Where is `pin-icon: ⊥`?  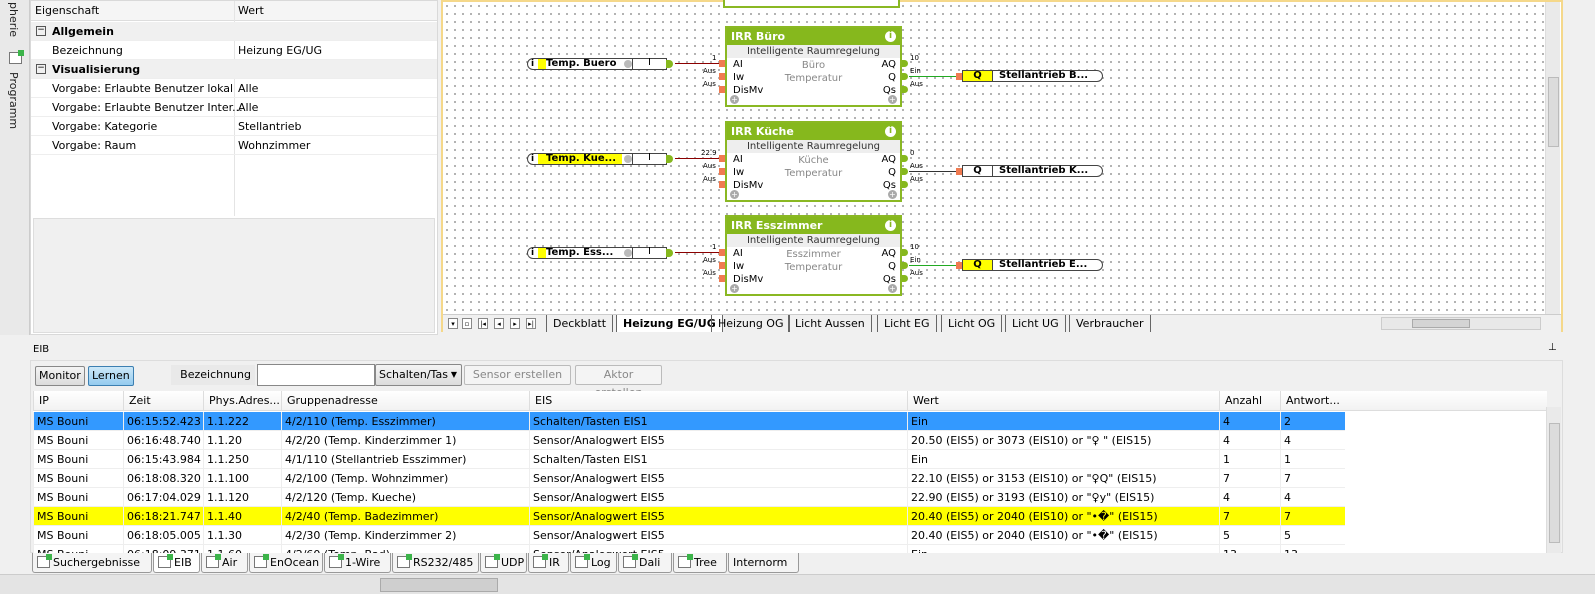
pin-icon: ⊥ is located at coordinates (1552, 347).